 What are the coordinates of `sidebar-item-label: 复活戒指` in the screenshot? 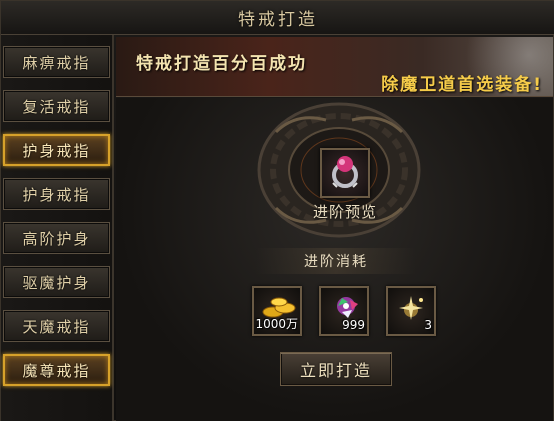 It's located at (56, 106).